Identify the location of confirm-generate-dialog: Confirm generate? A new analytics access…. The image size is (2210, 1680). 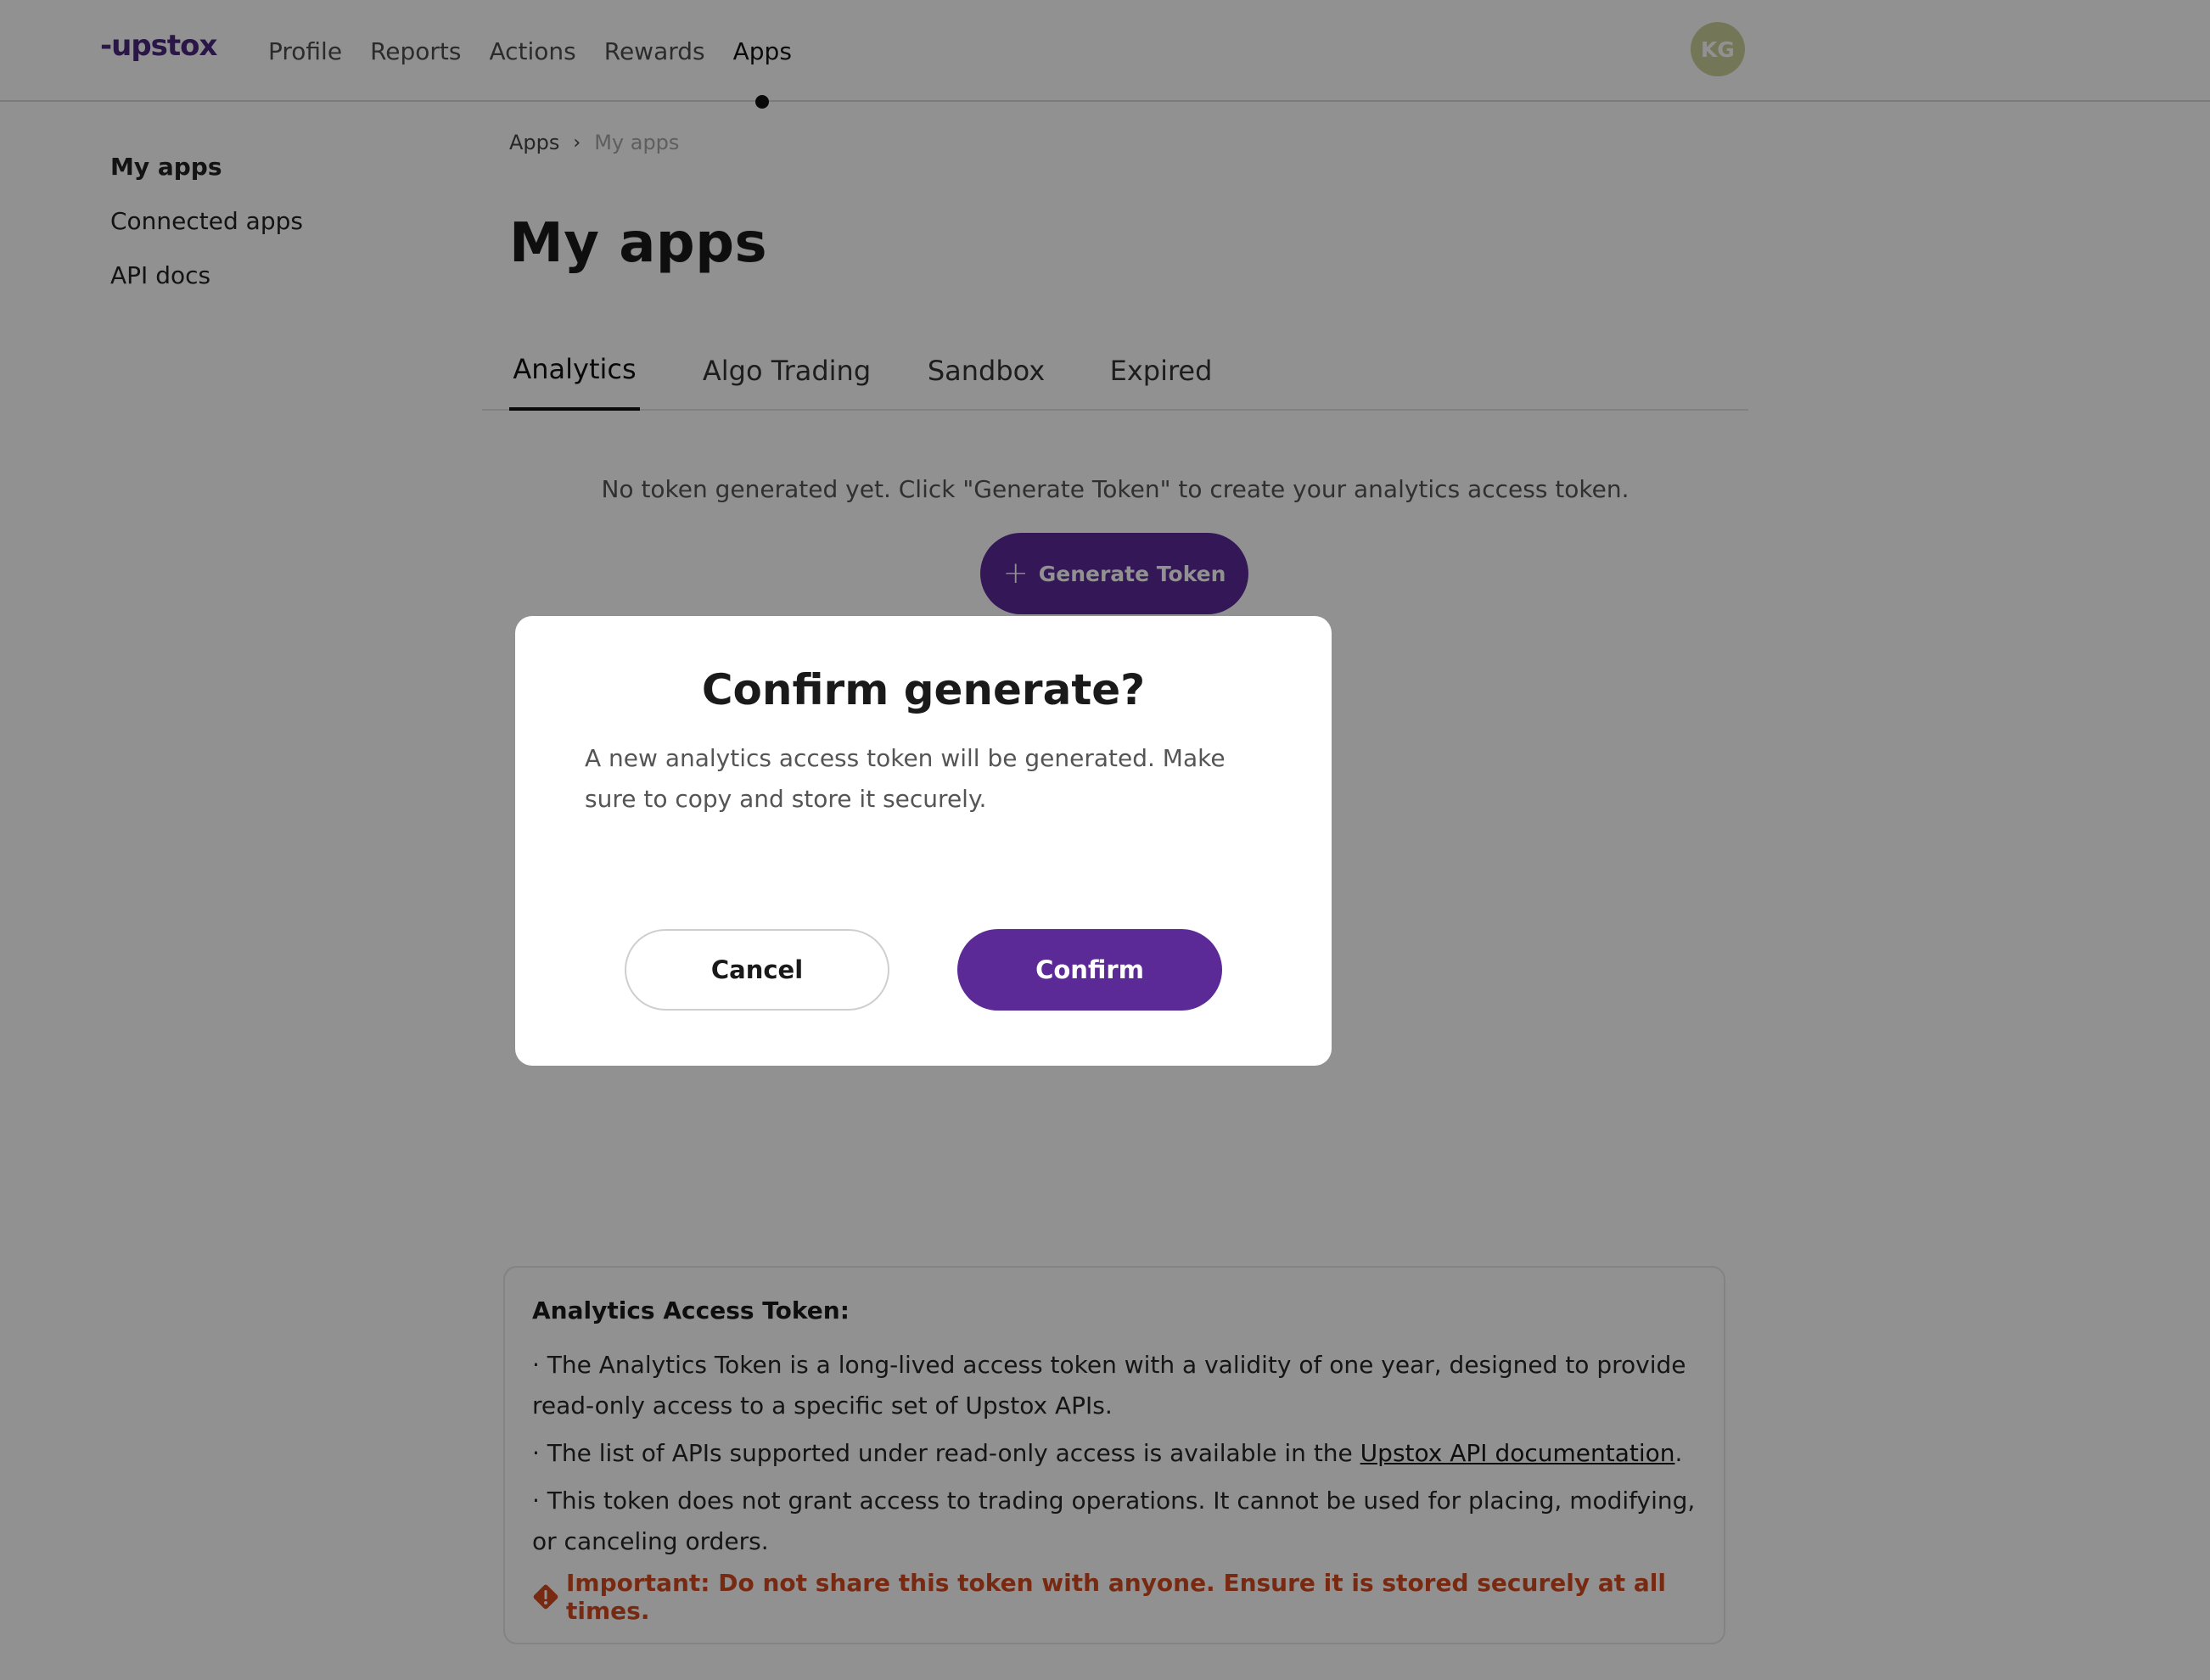
(923, 841).